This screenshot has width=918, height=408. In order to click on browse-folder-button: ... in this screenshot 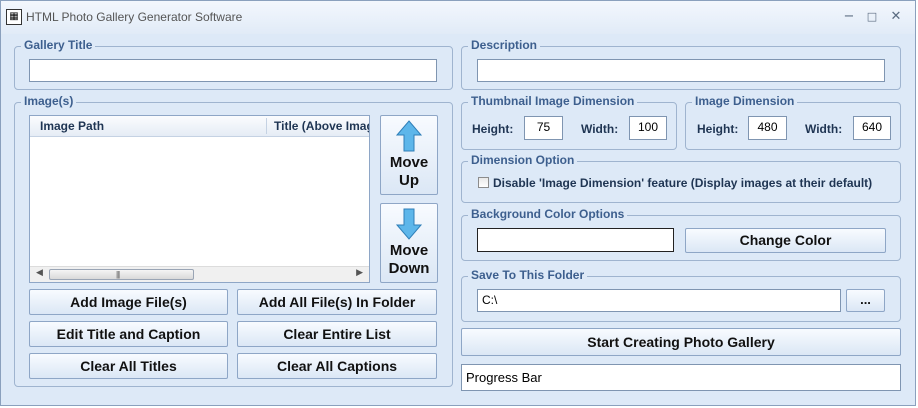, I will do `click(865, 300)`.